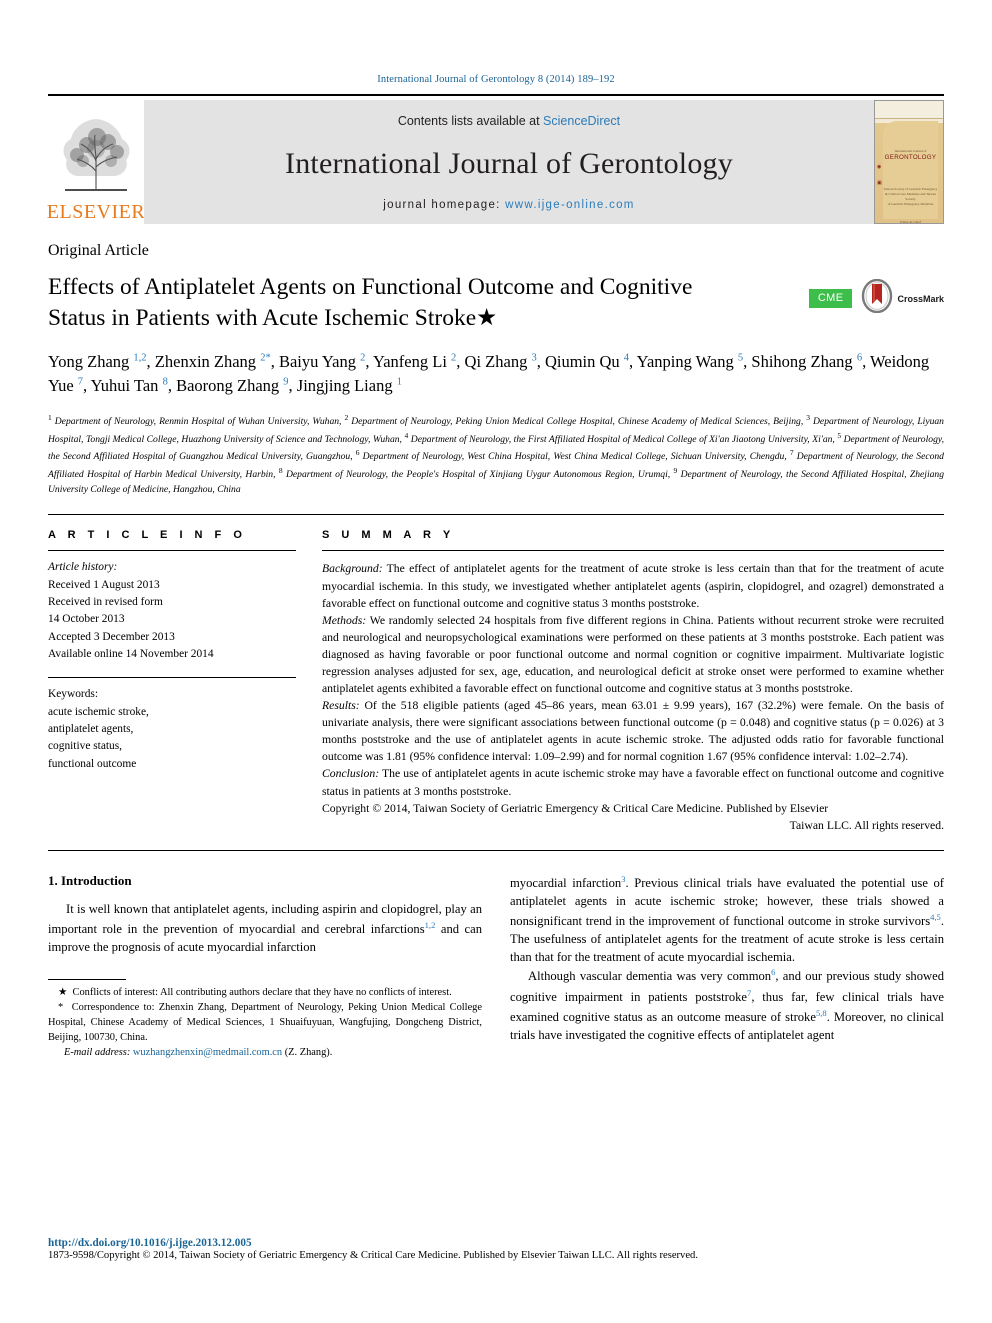  I want to click on homepage-url-link: www.ijge-online.com, so click(570, 205).